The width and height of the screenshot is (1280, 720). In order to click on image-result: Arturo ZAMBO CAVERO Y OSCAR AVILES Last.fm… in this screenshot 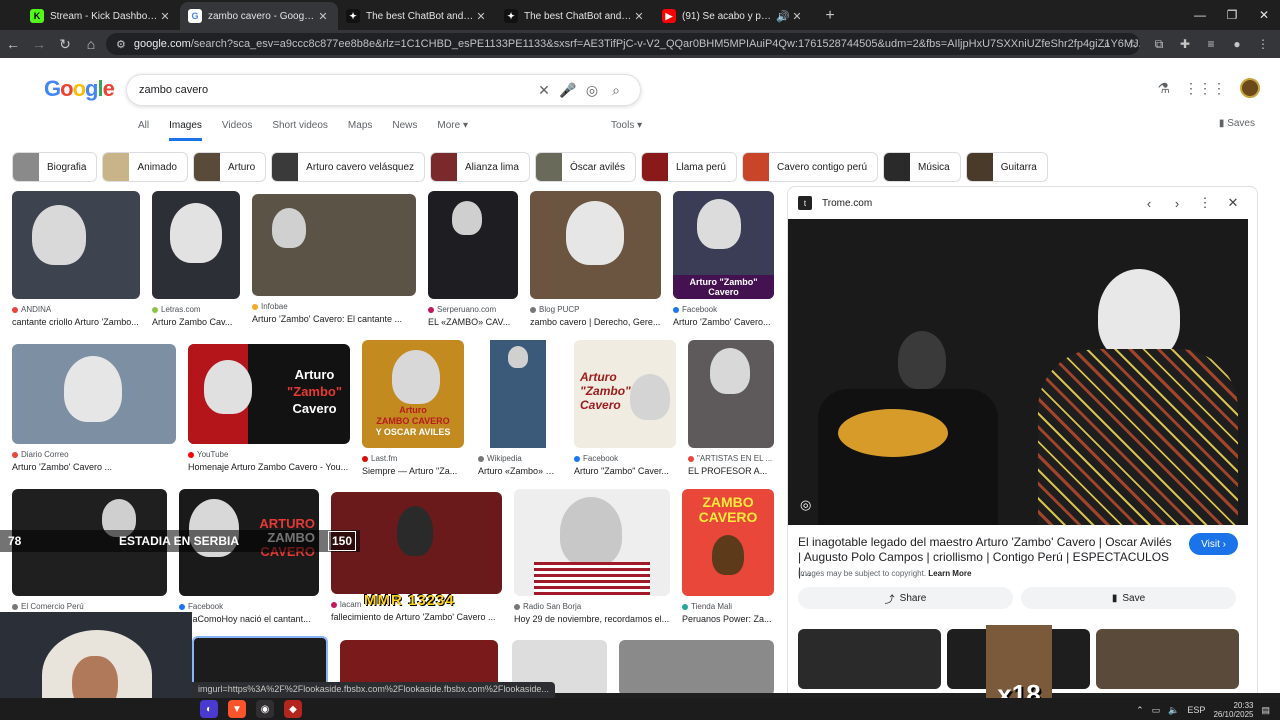, I will do `click(413, 408)`.